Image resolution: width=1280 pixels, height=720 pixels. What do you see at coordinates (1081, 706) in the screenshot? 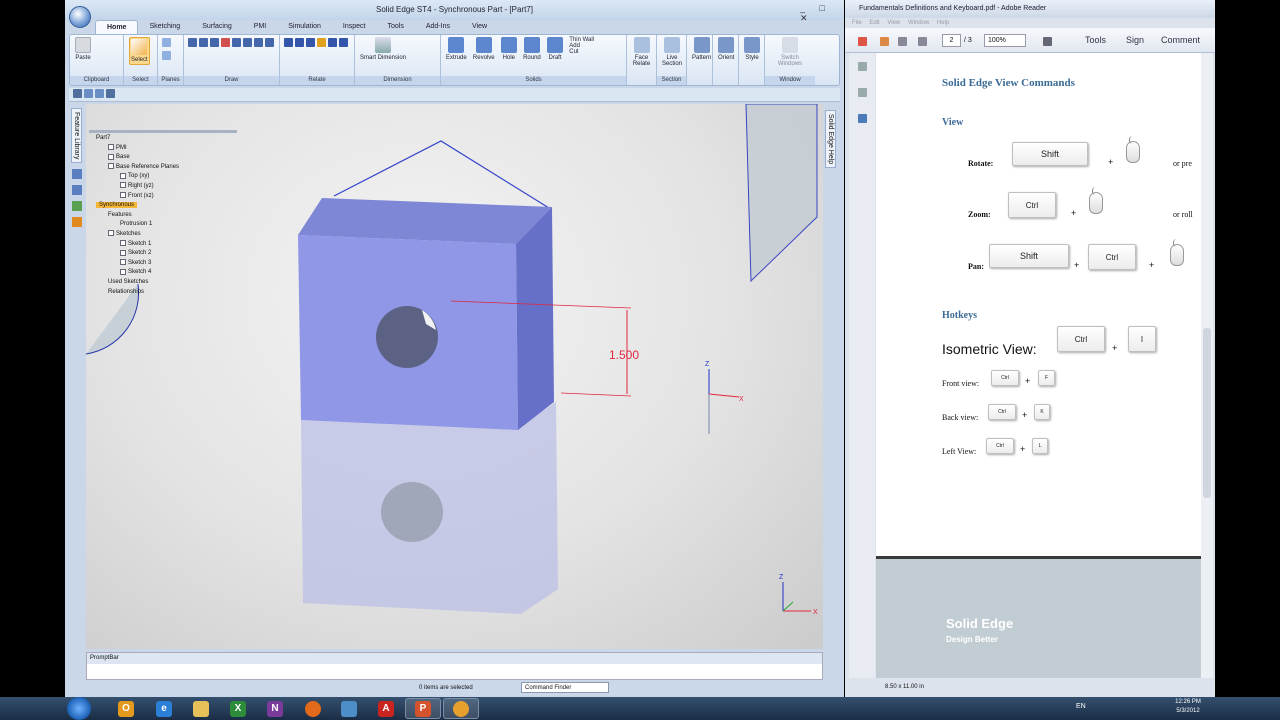
I see `language-indicator: EN` at bounding box center [1081, 706].